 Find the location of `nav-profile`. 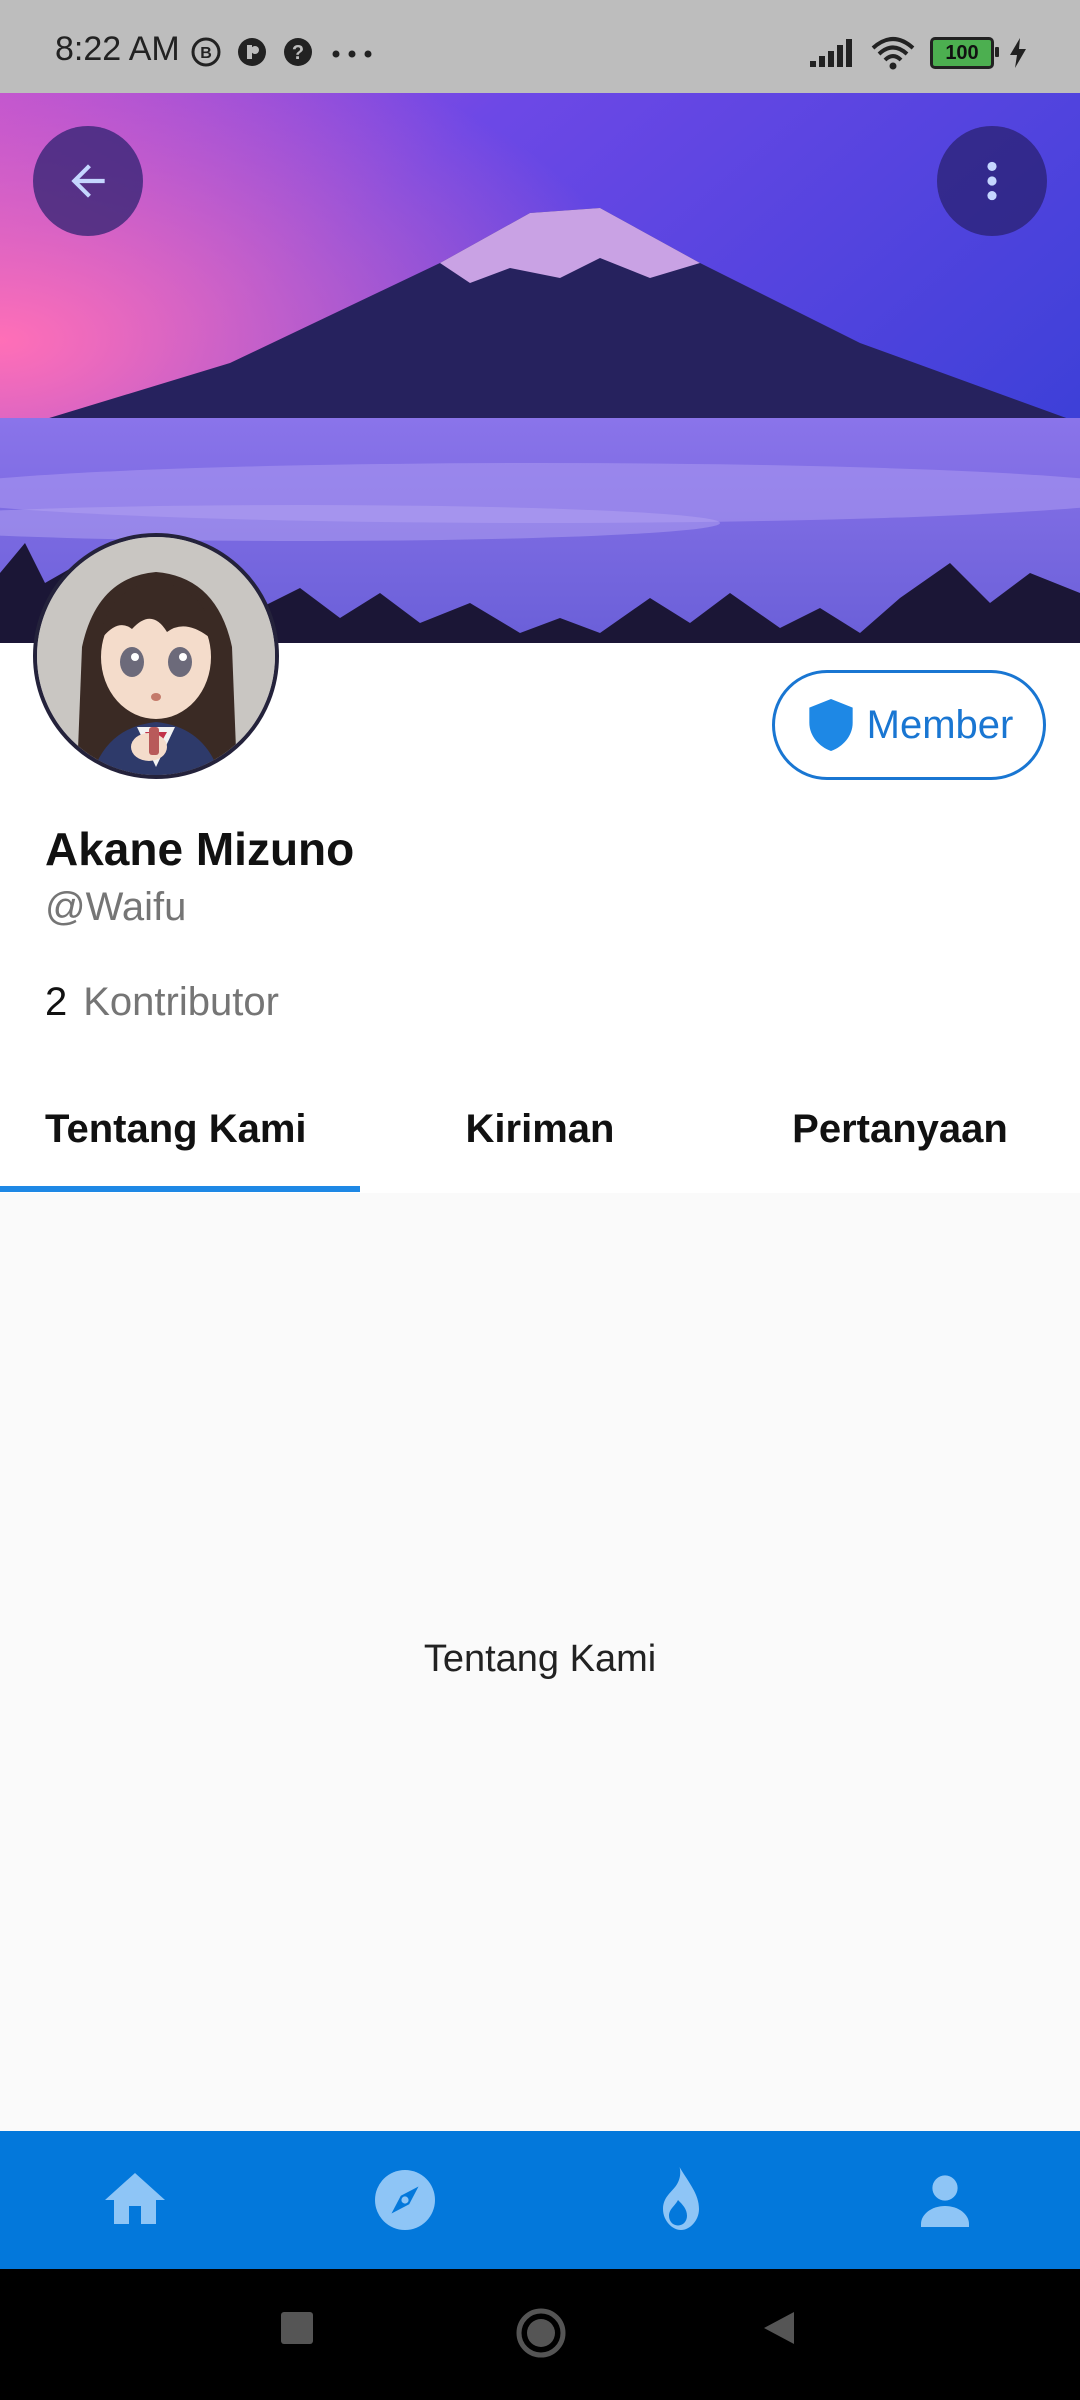

nav-profile is located at coordinates (945, 2200).